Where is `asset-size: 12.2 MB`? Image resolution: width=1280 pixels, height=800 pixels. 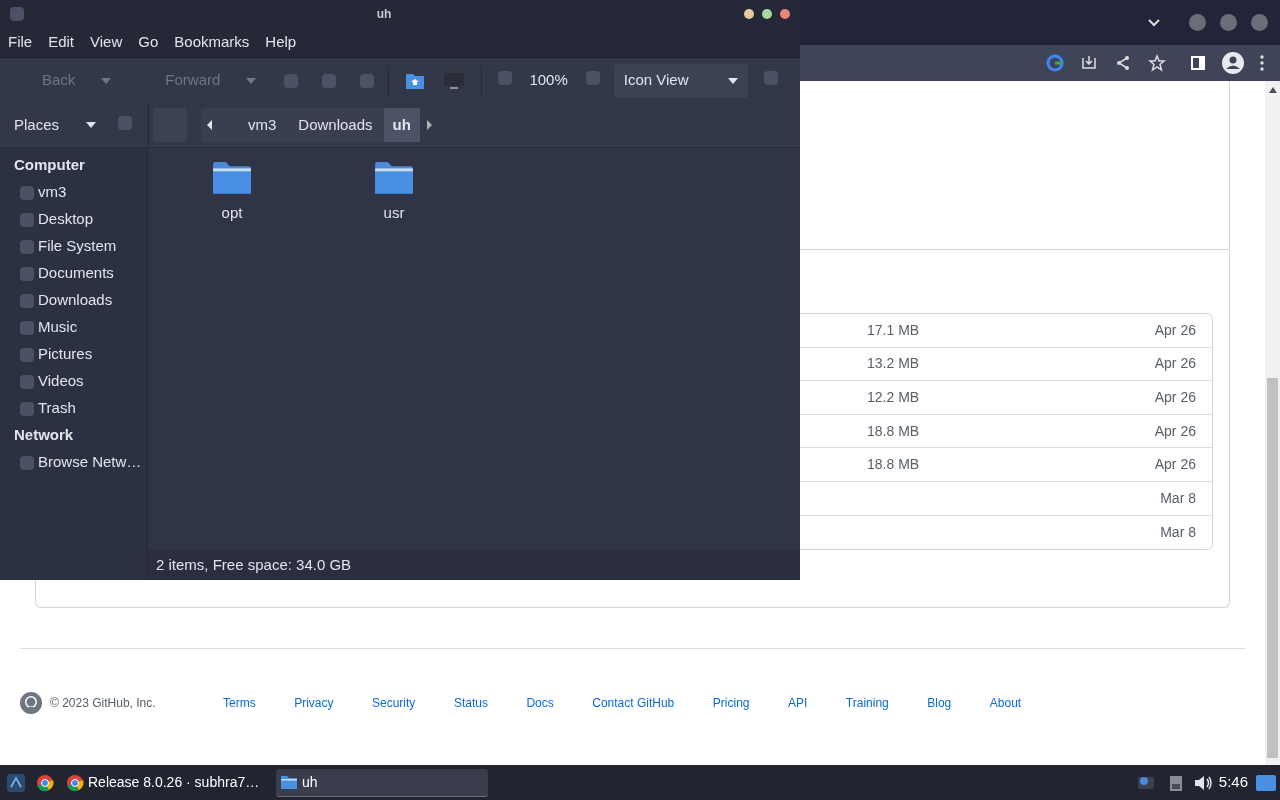 asset-size: 12.2 MB is located at coordinates (893, 397).